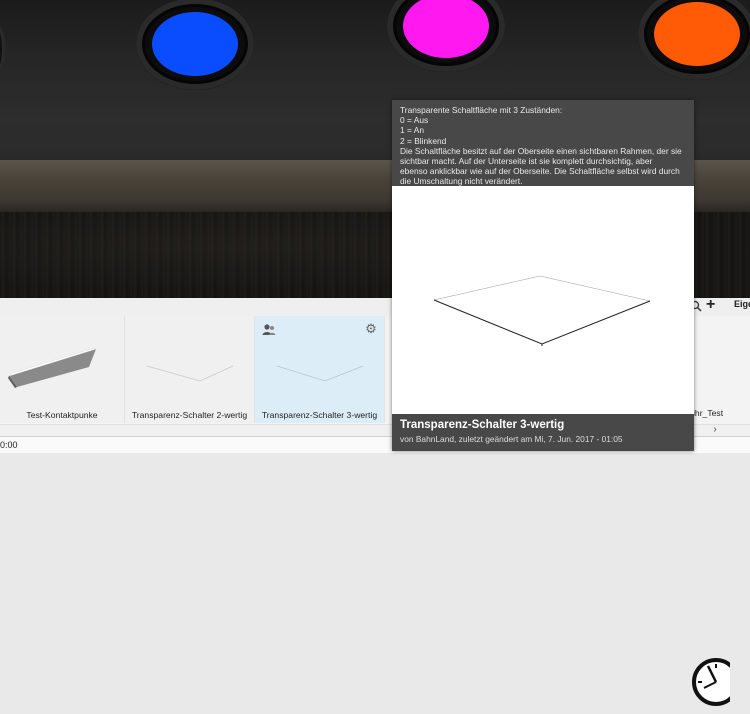 The image size is (750, 714). Describe the element at coordinates (9, 445) in the screenshot. I see `status-time: 0:00` at that location.